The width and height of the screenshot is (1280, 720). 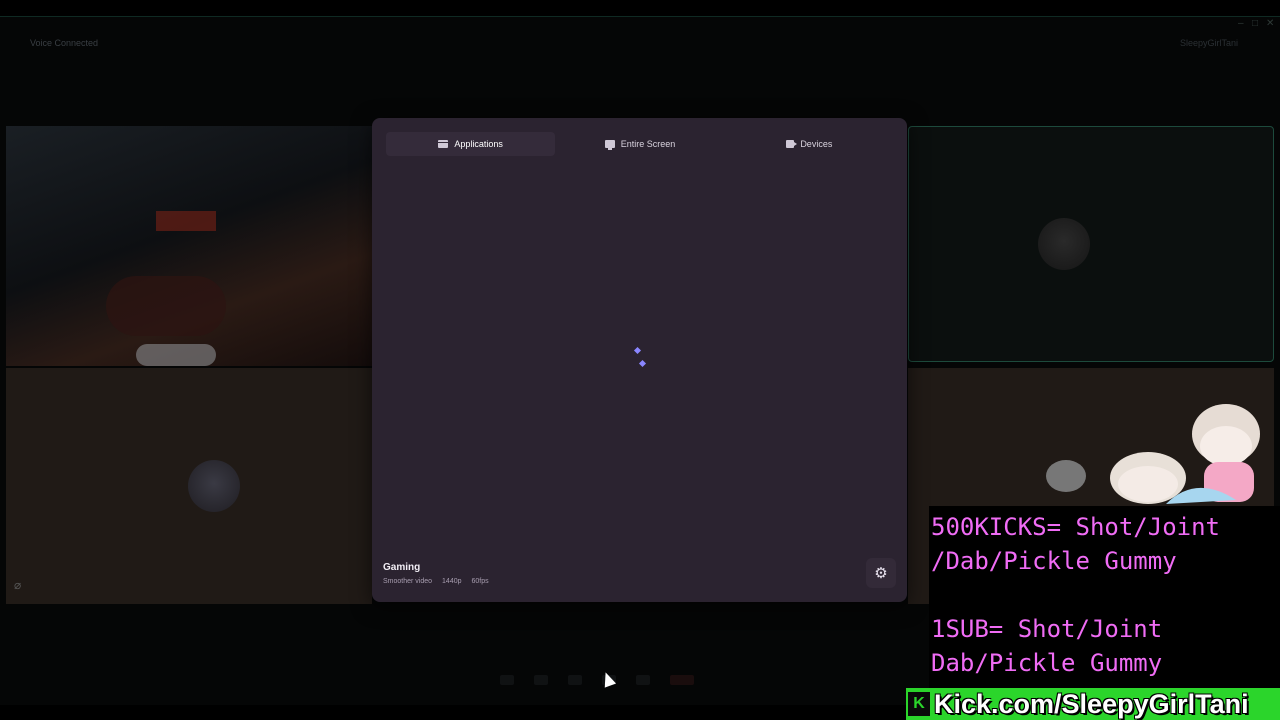 I want to click on camera-button, so click(x=541, y=680).